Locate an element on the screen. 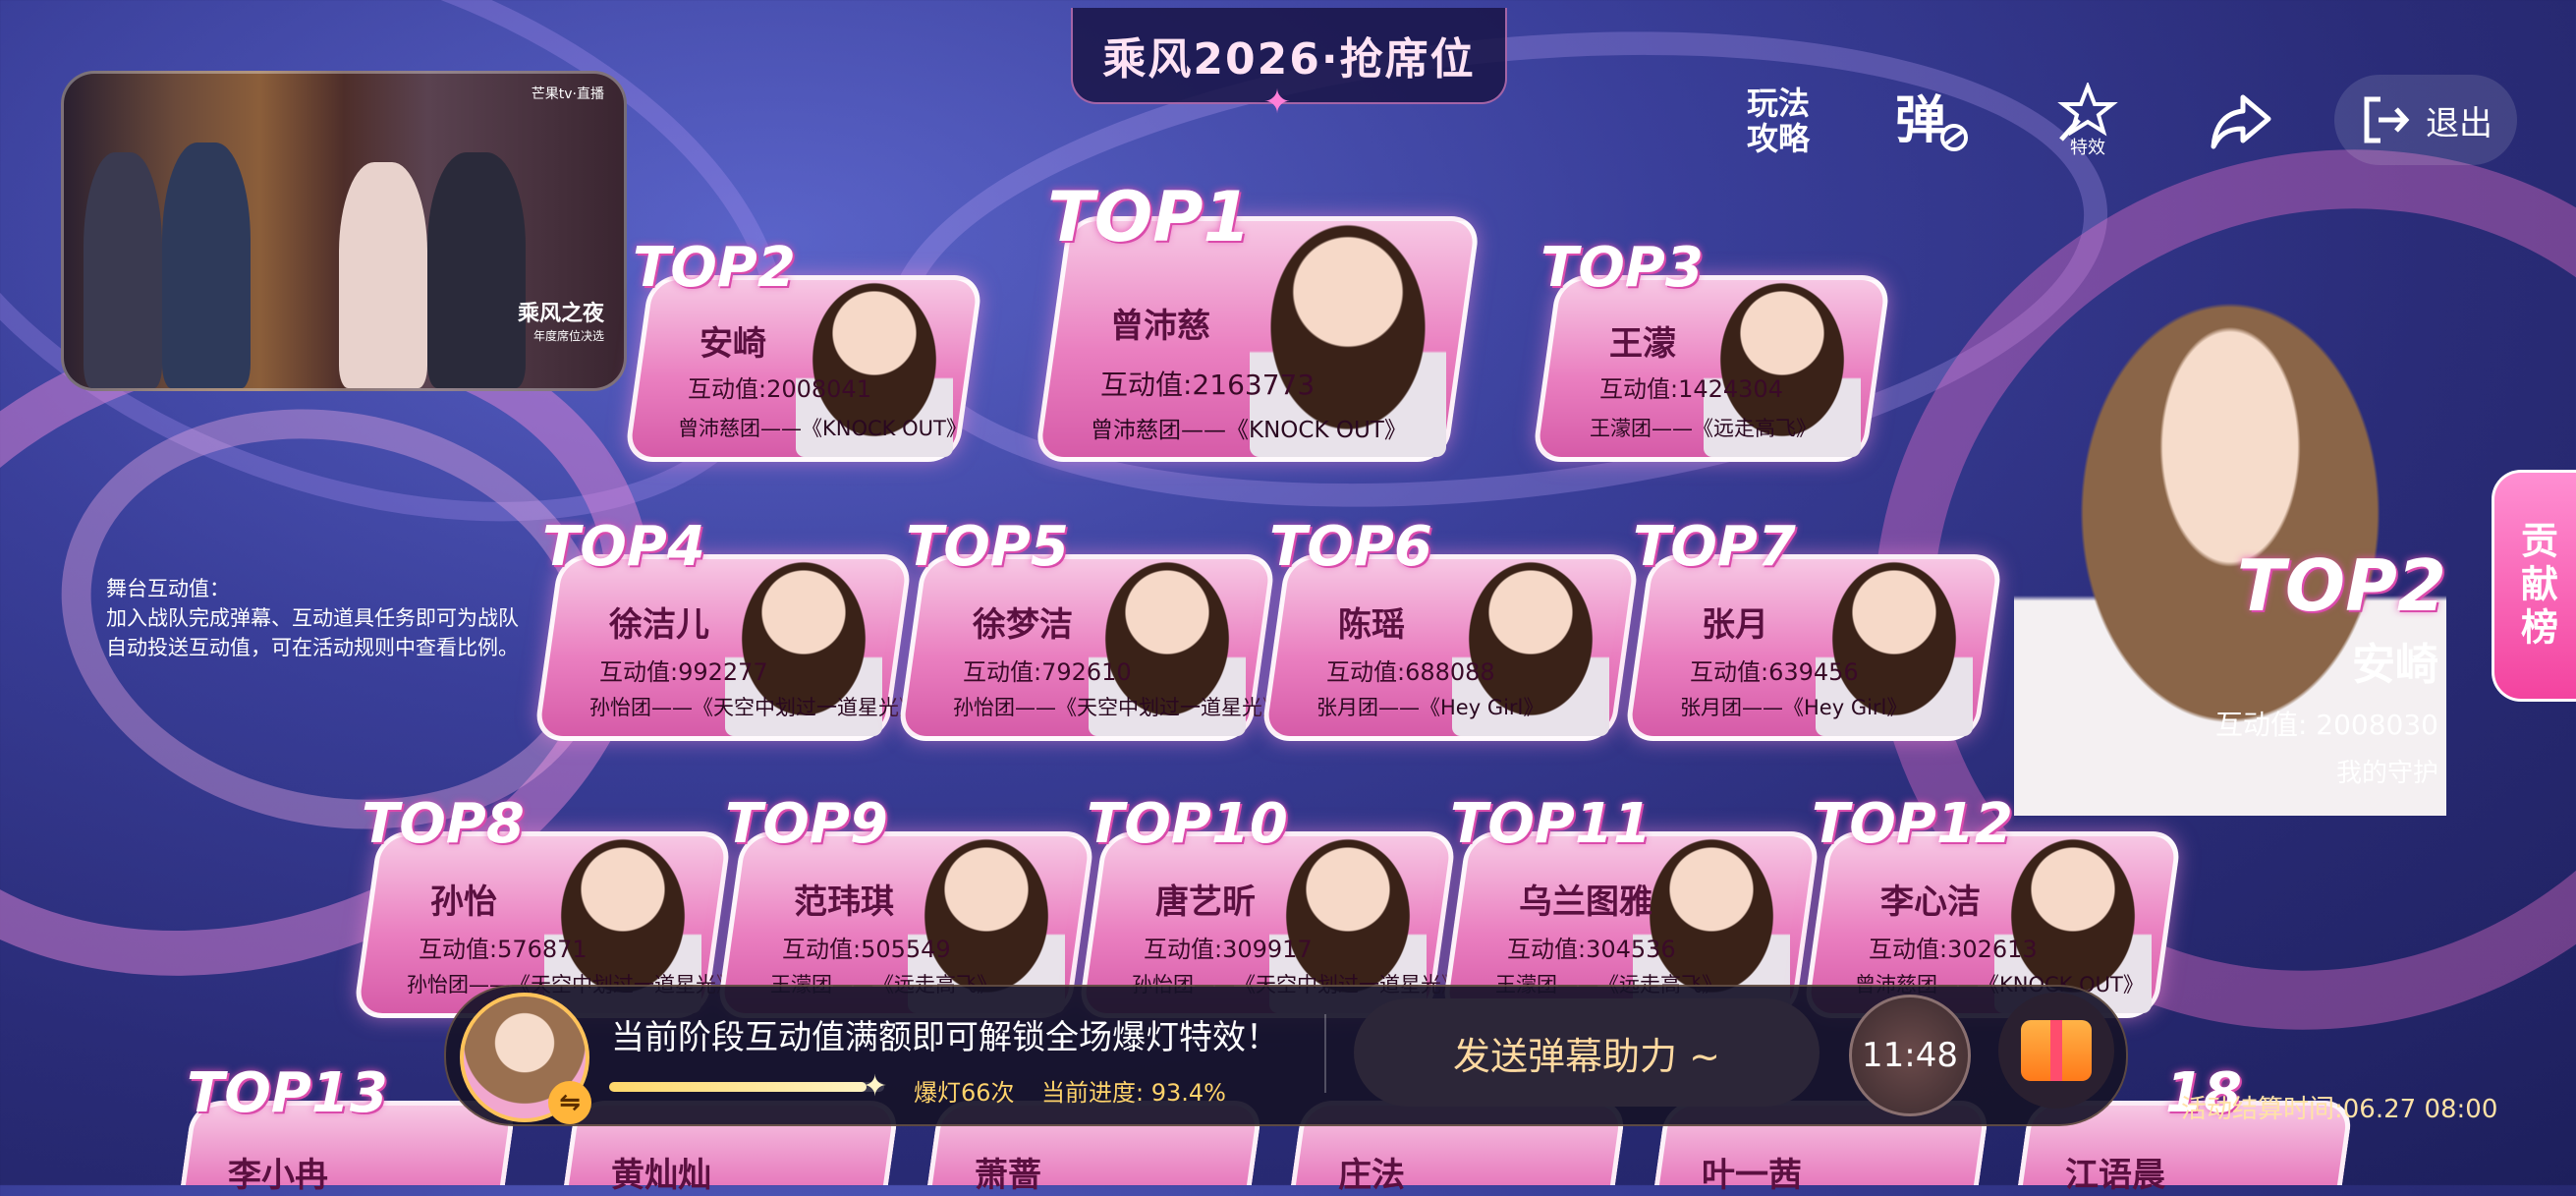  danmaku-toggle-icon: 弹 is located at coordinates (1930, 121).